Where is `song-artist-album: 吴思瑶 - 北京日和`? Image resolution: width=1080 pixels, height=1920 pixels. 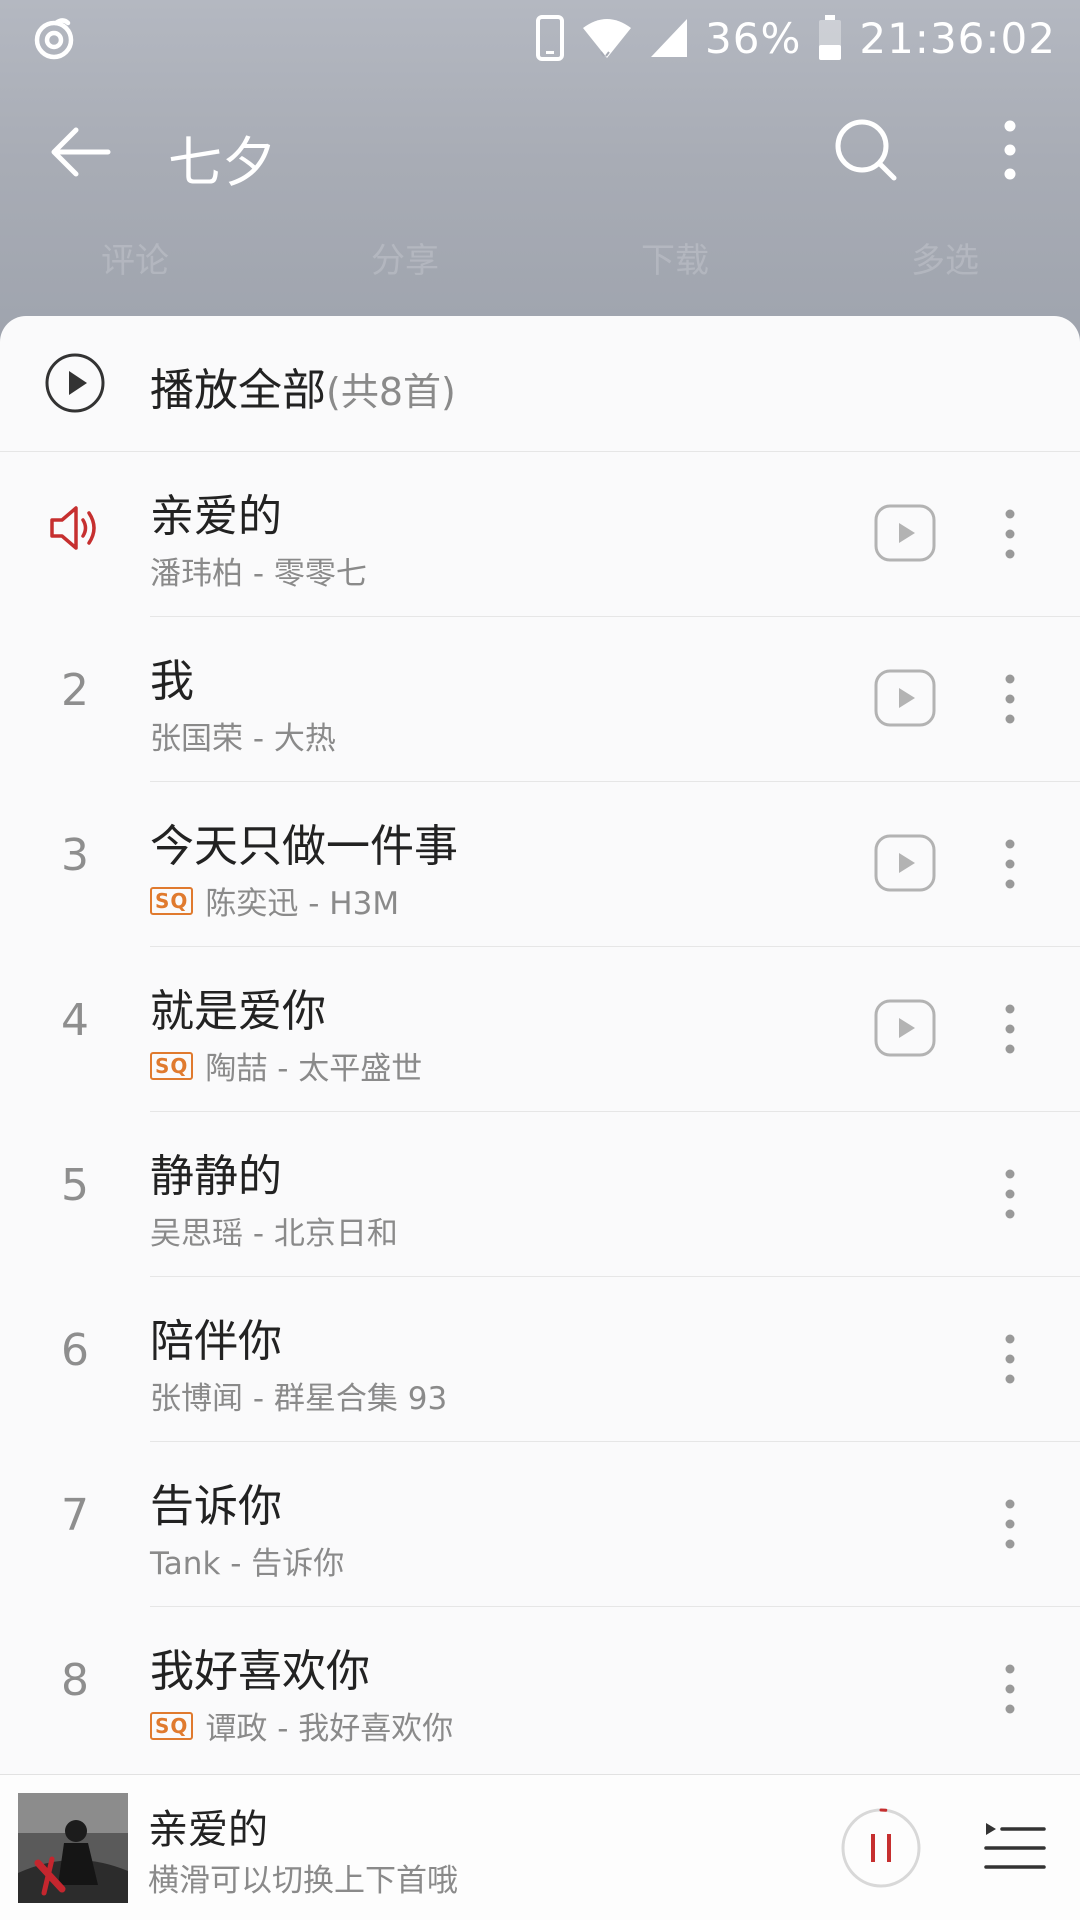
song-artist-album: 吴思瑶 - 北京日和 is located at coordinates (274, 1230).